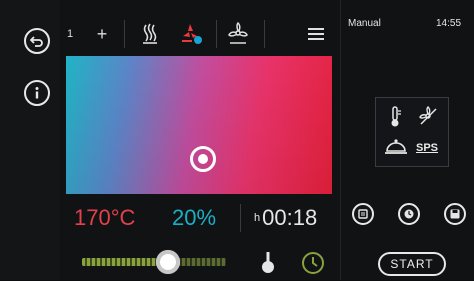 This screenshot has width=474, height=281. I want to click on fan-off-icon, so click(428, 116).